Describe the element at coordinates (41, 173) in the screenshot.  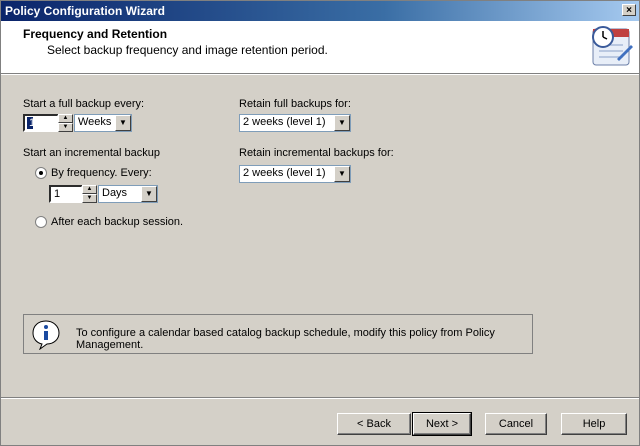
I see `by-frequency-radio` at that location.